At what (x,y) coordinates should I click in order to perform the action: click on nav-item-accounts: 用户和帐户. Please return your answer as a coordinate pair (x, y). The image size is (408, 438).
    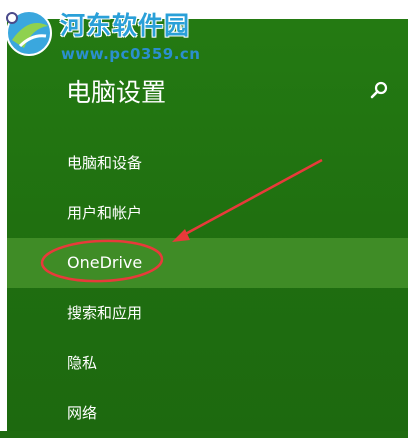
    Looking at the image, I should click on (207, 213).